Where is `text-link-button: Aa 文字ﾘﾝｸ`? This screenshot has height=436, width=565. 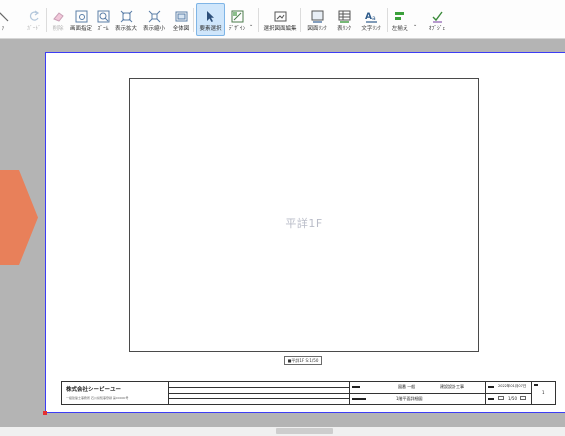
text-link-button: Aa 文字ﾘﾝｸ is located at coordinates (371, 19).